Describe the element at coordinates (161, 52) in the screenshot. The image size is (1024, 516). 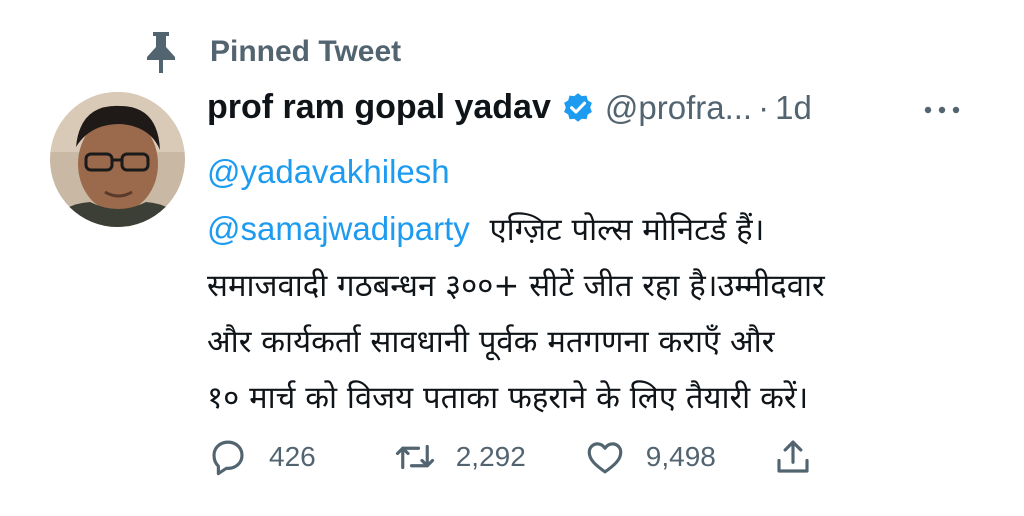
I see `pin-icon` at that location.